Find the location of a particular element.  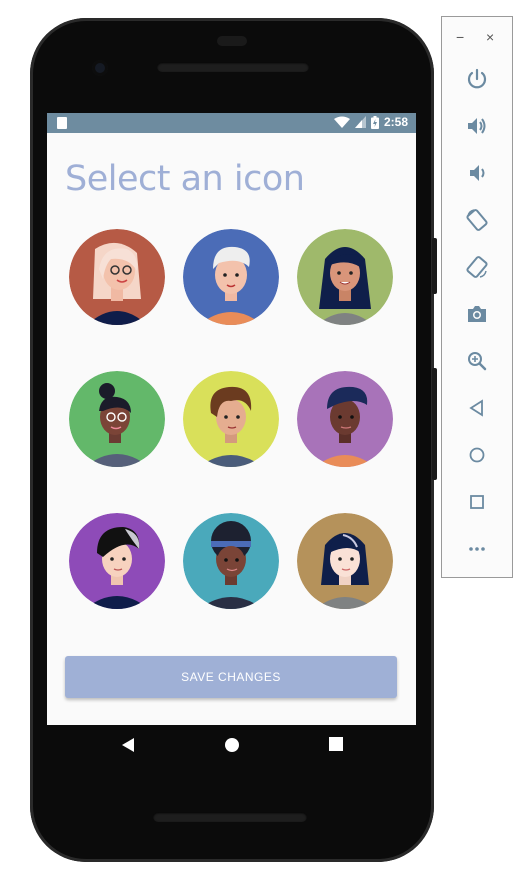

save-changes-button: SAVE CHANGES is located at coordinates (231, 677).